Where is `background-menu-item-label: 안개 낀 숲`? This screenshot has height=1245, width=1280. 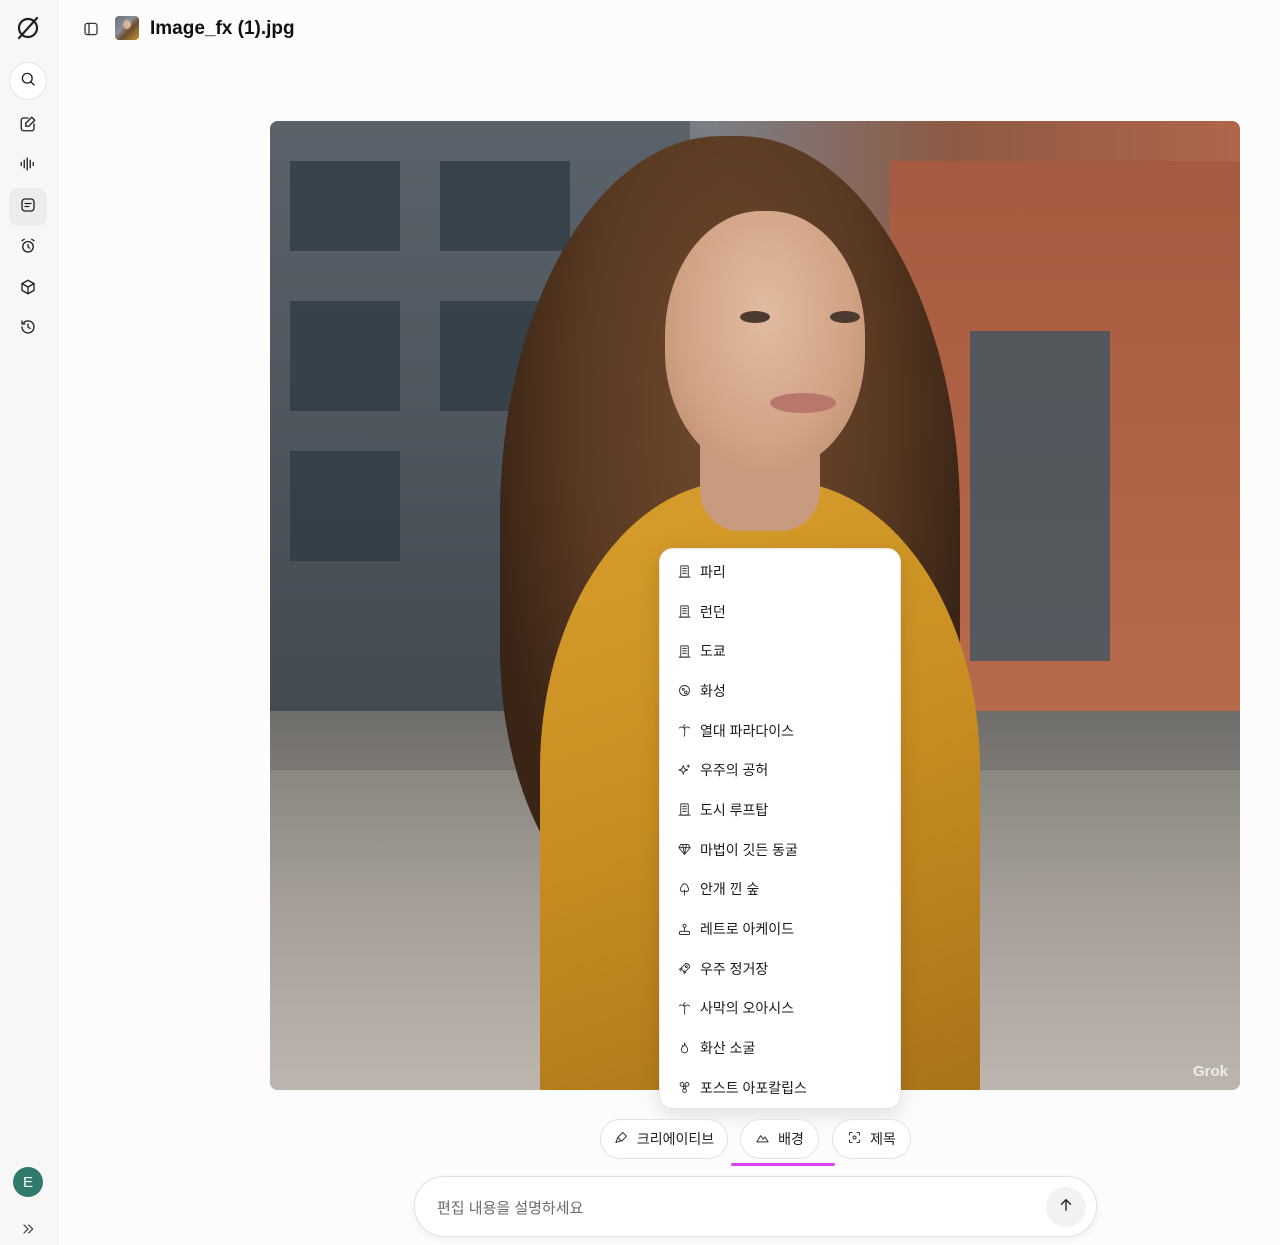 background-menu-item-label: 안개 낀 숲 is located at coordinates (730, 889).